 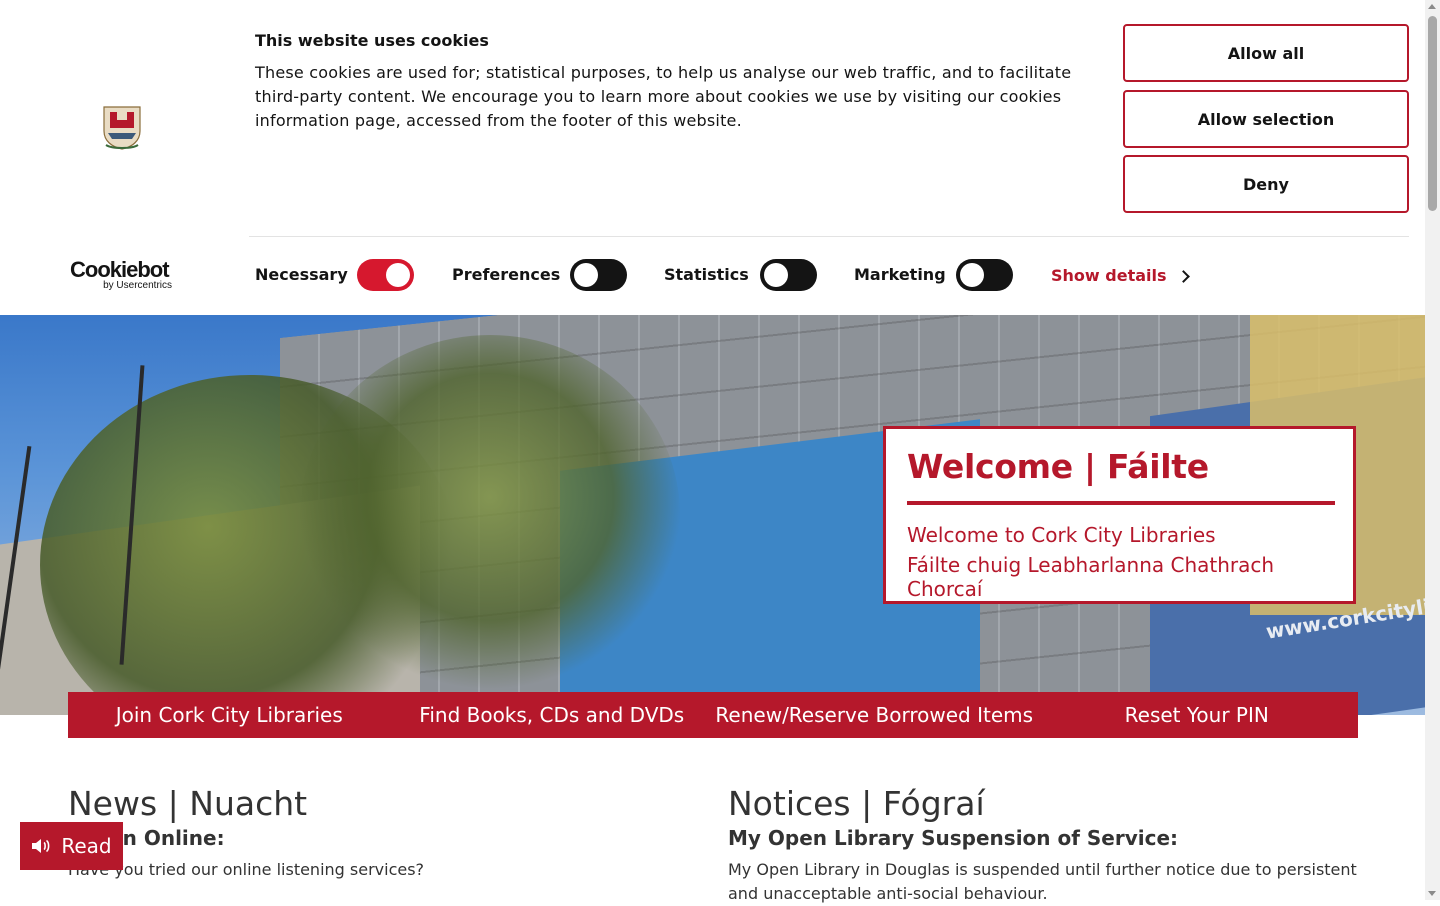 What do you see at coordinates (1109, 275) in the screenshot?
I see `show-details-label: Show details` at bounding box center [1109, 275].